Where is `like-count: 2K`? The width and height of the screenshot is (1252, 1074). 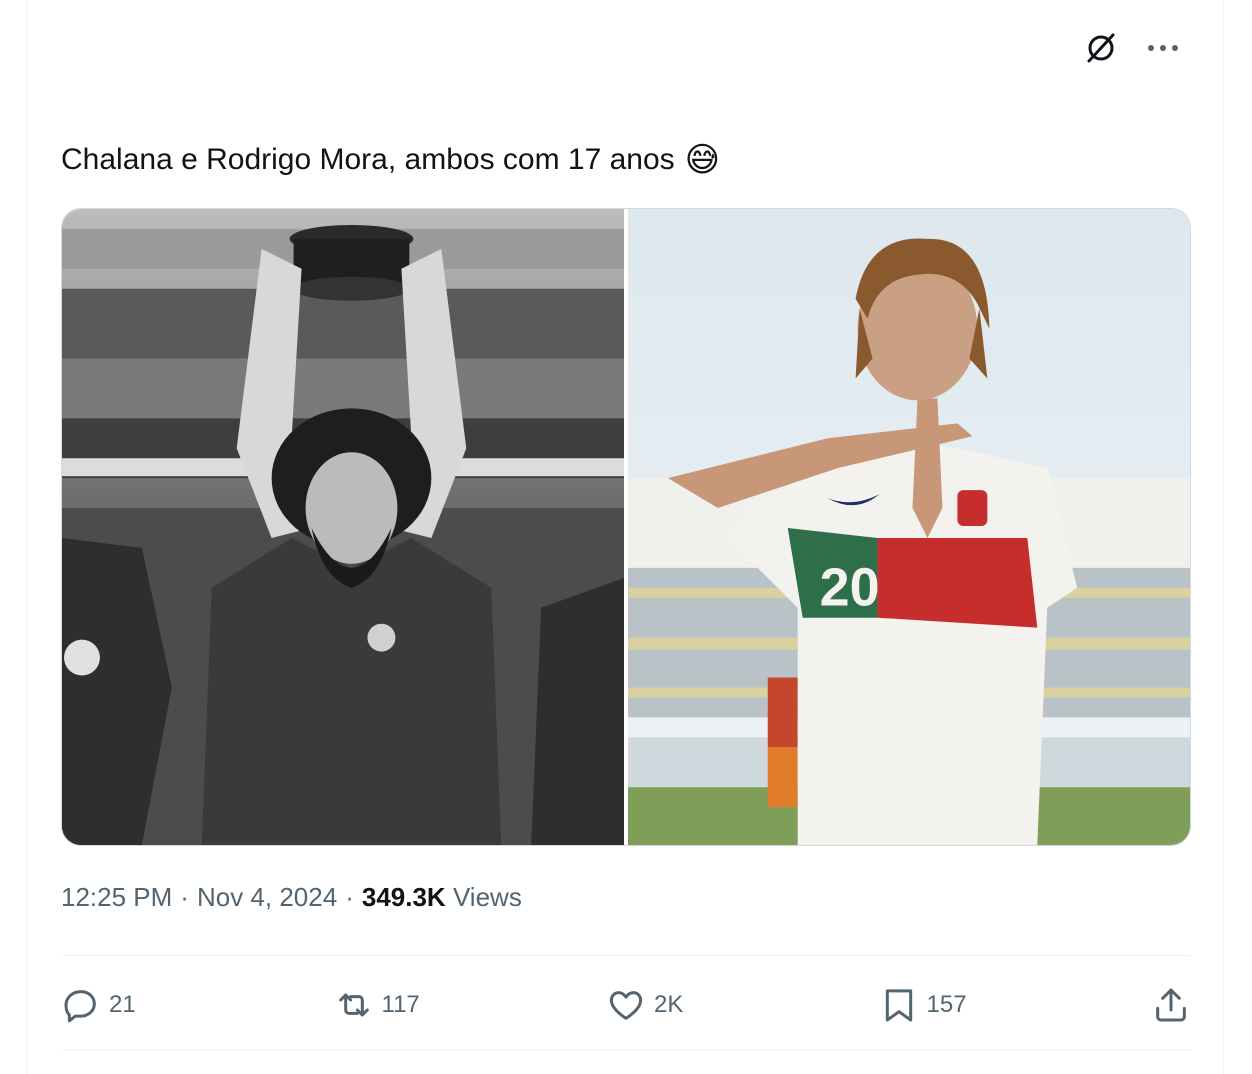 like-count: 2K is located at coordinates (669, 1004).